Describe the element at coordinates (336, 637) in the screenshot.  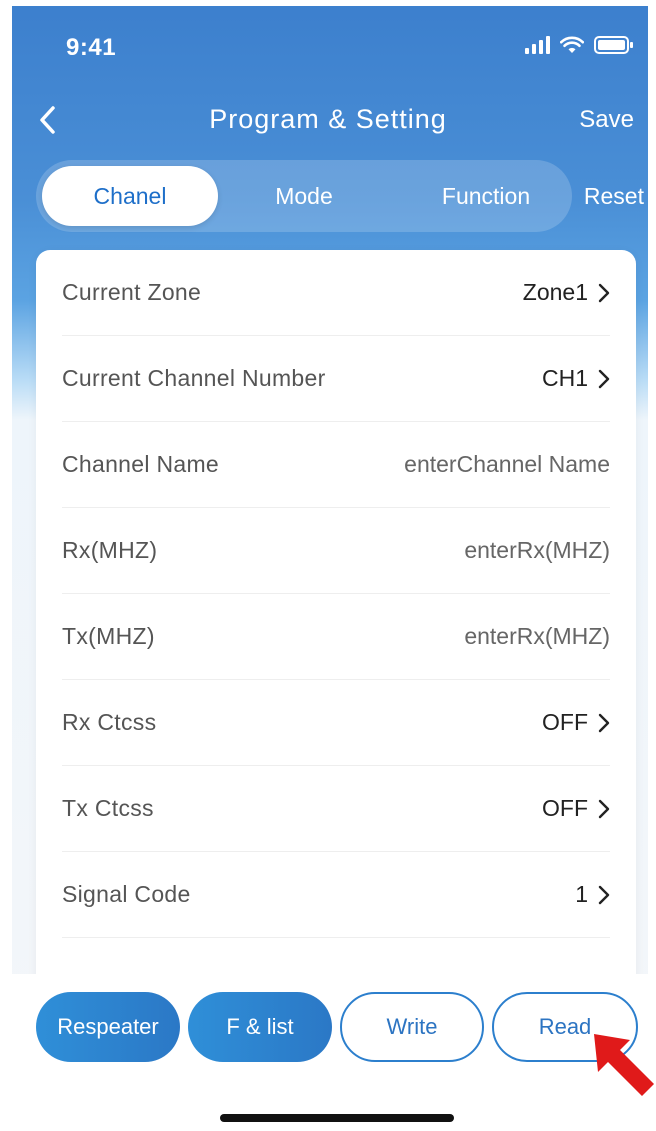
I see `setting-tx-mhz: Tx(MHZ) enterRx(MHZ)` at that location.